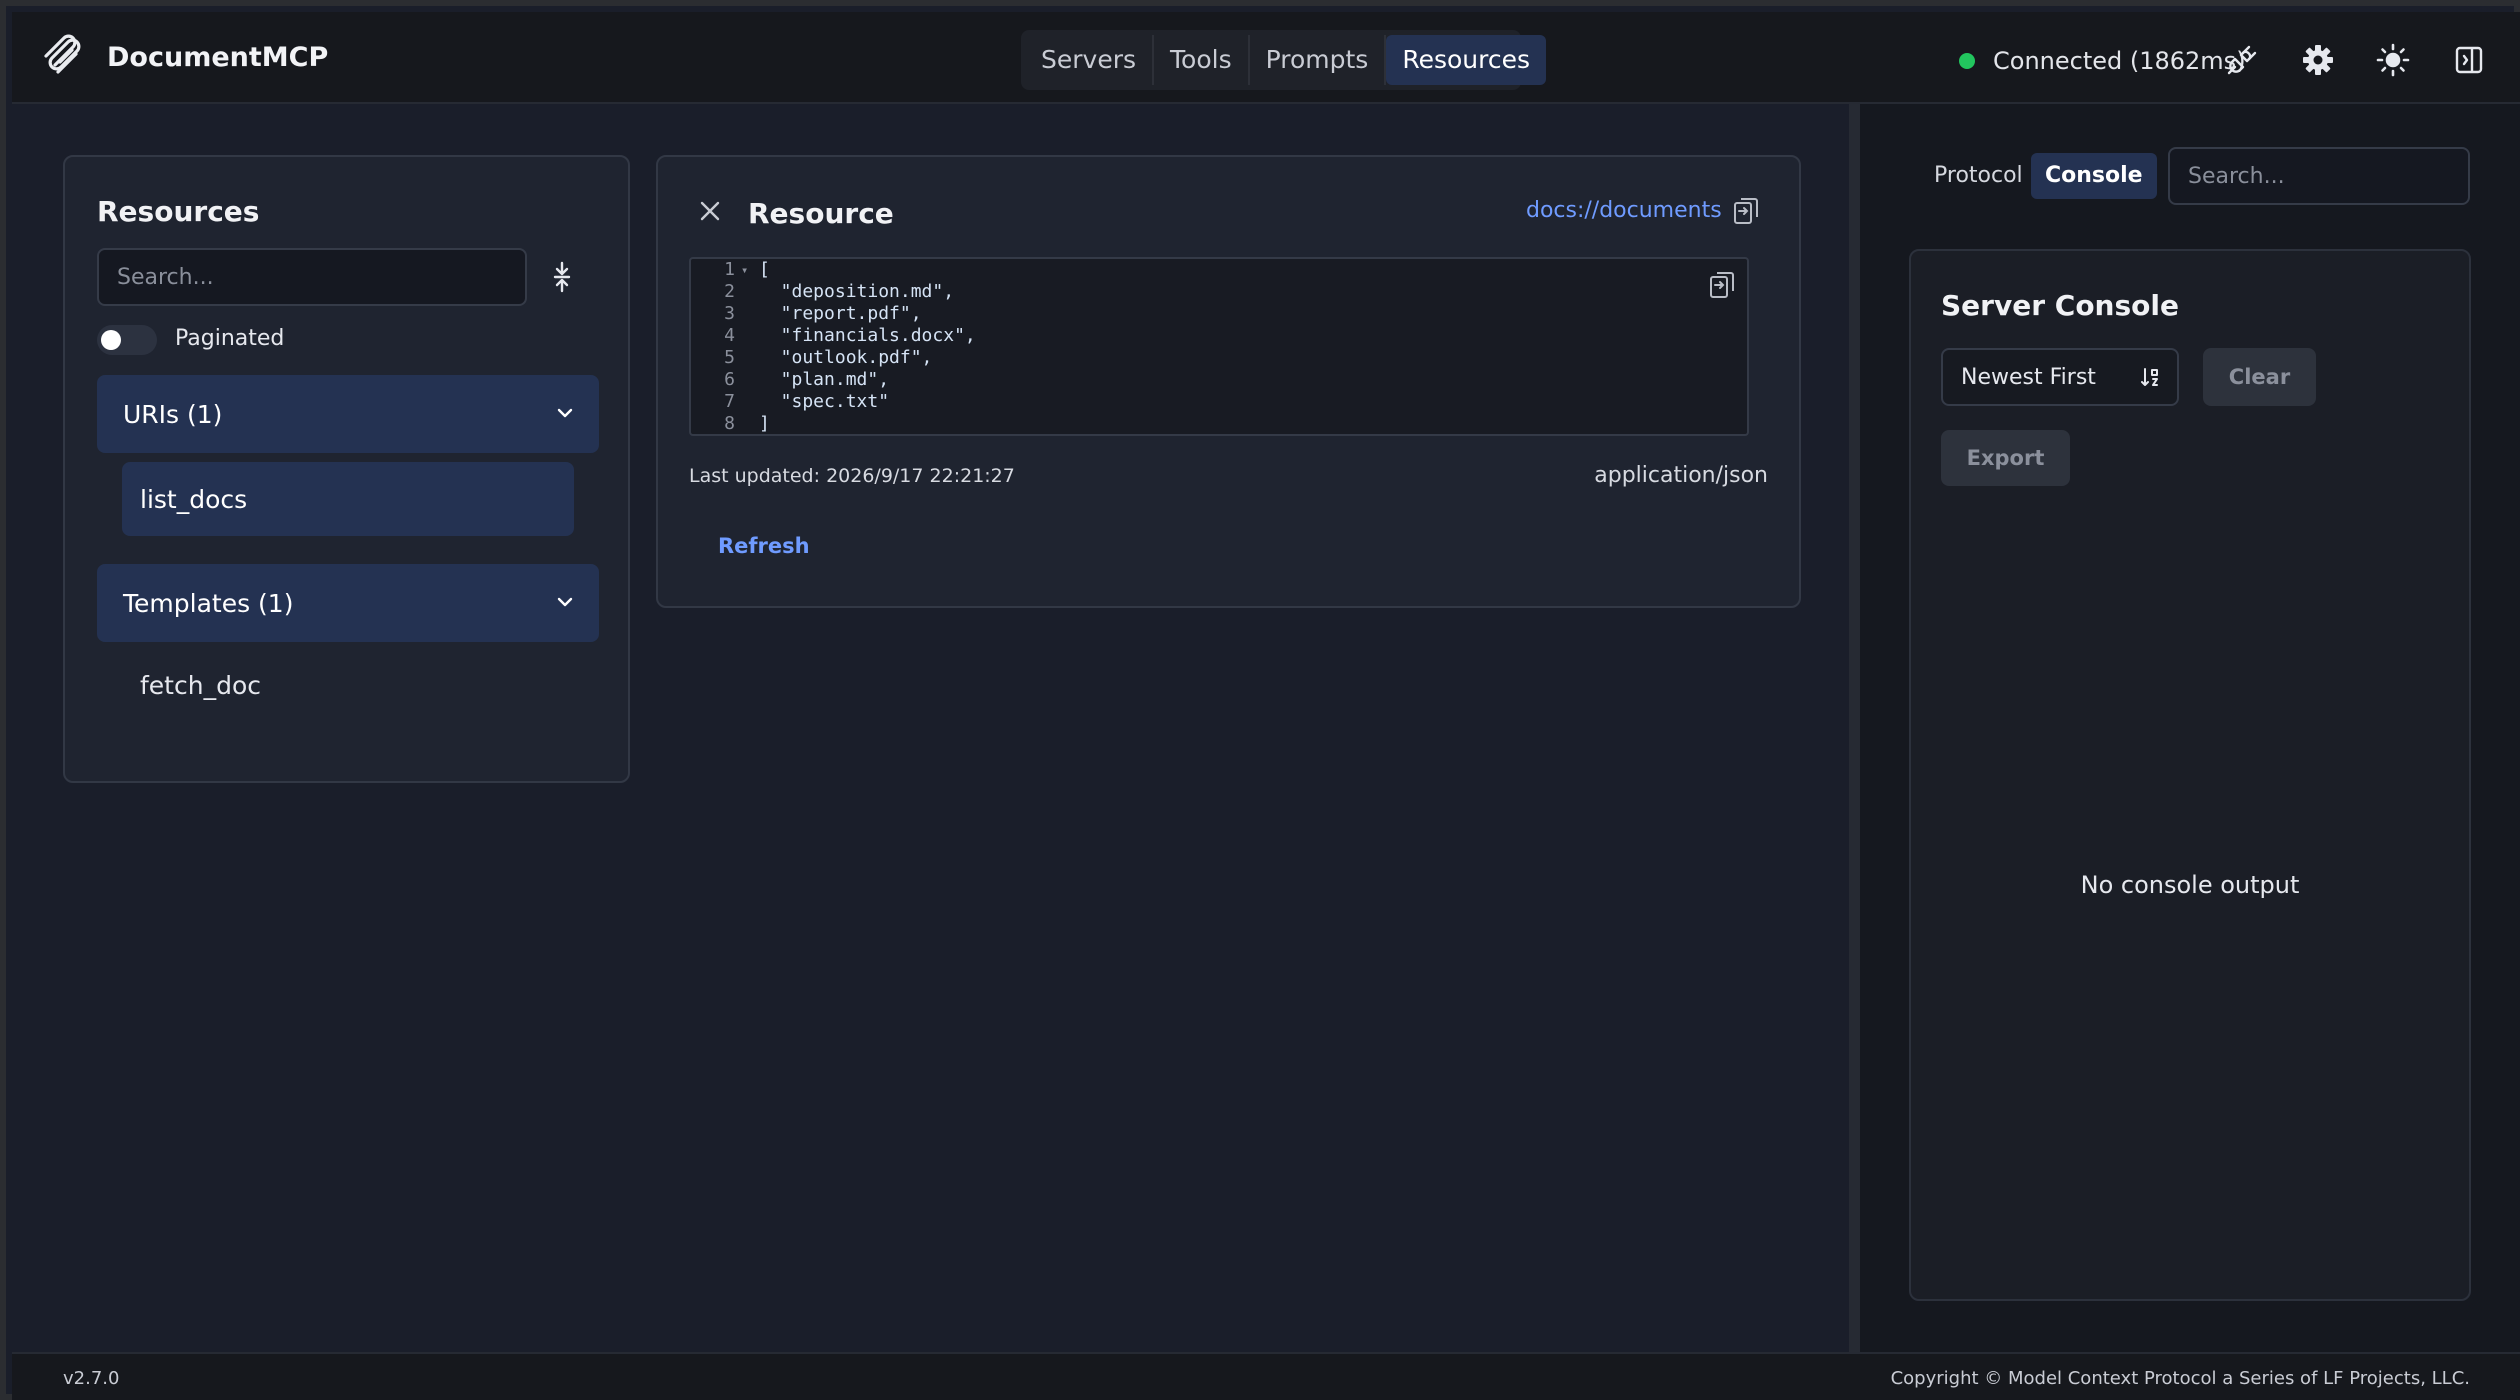 The width and height of the screenshot is (2520, 1400). Describe the element at coordinates (2119, 61) in the screenshot. I see `status-text: Connected (1862ms)` at that location.